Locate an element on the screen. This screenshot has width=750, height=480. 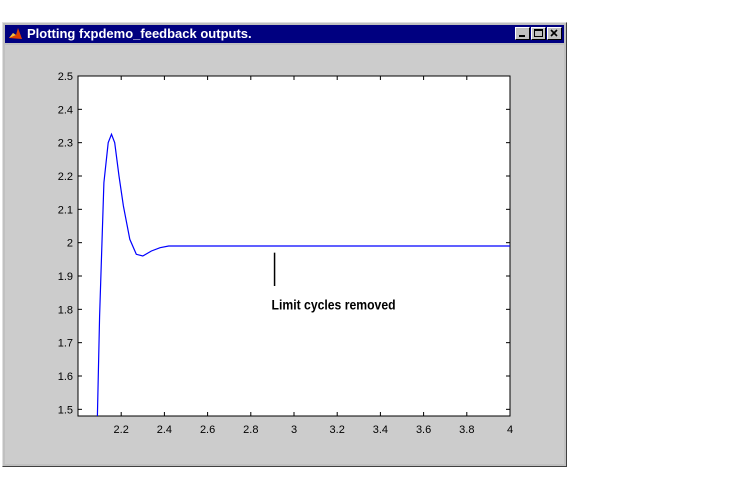
y-tick-label: 1.6 is located at coordinates (65, 377).